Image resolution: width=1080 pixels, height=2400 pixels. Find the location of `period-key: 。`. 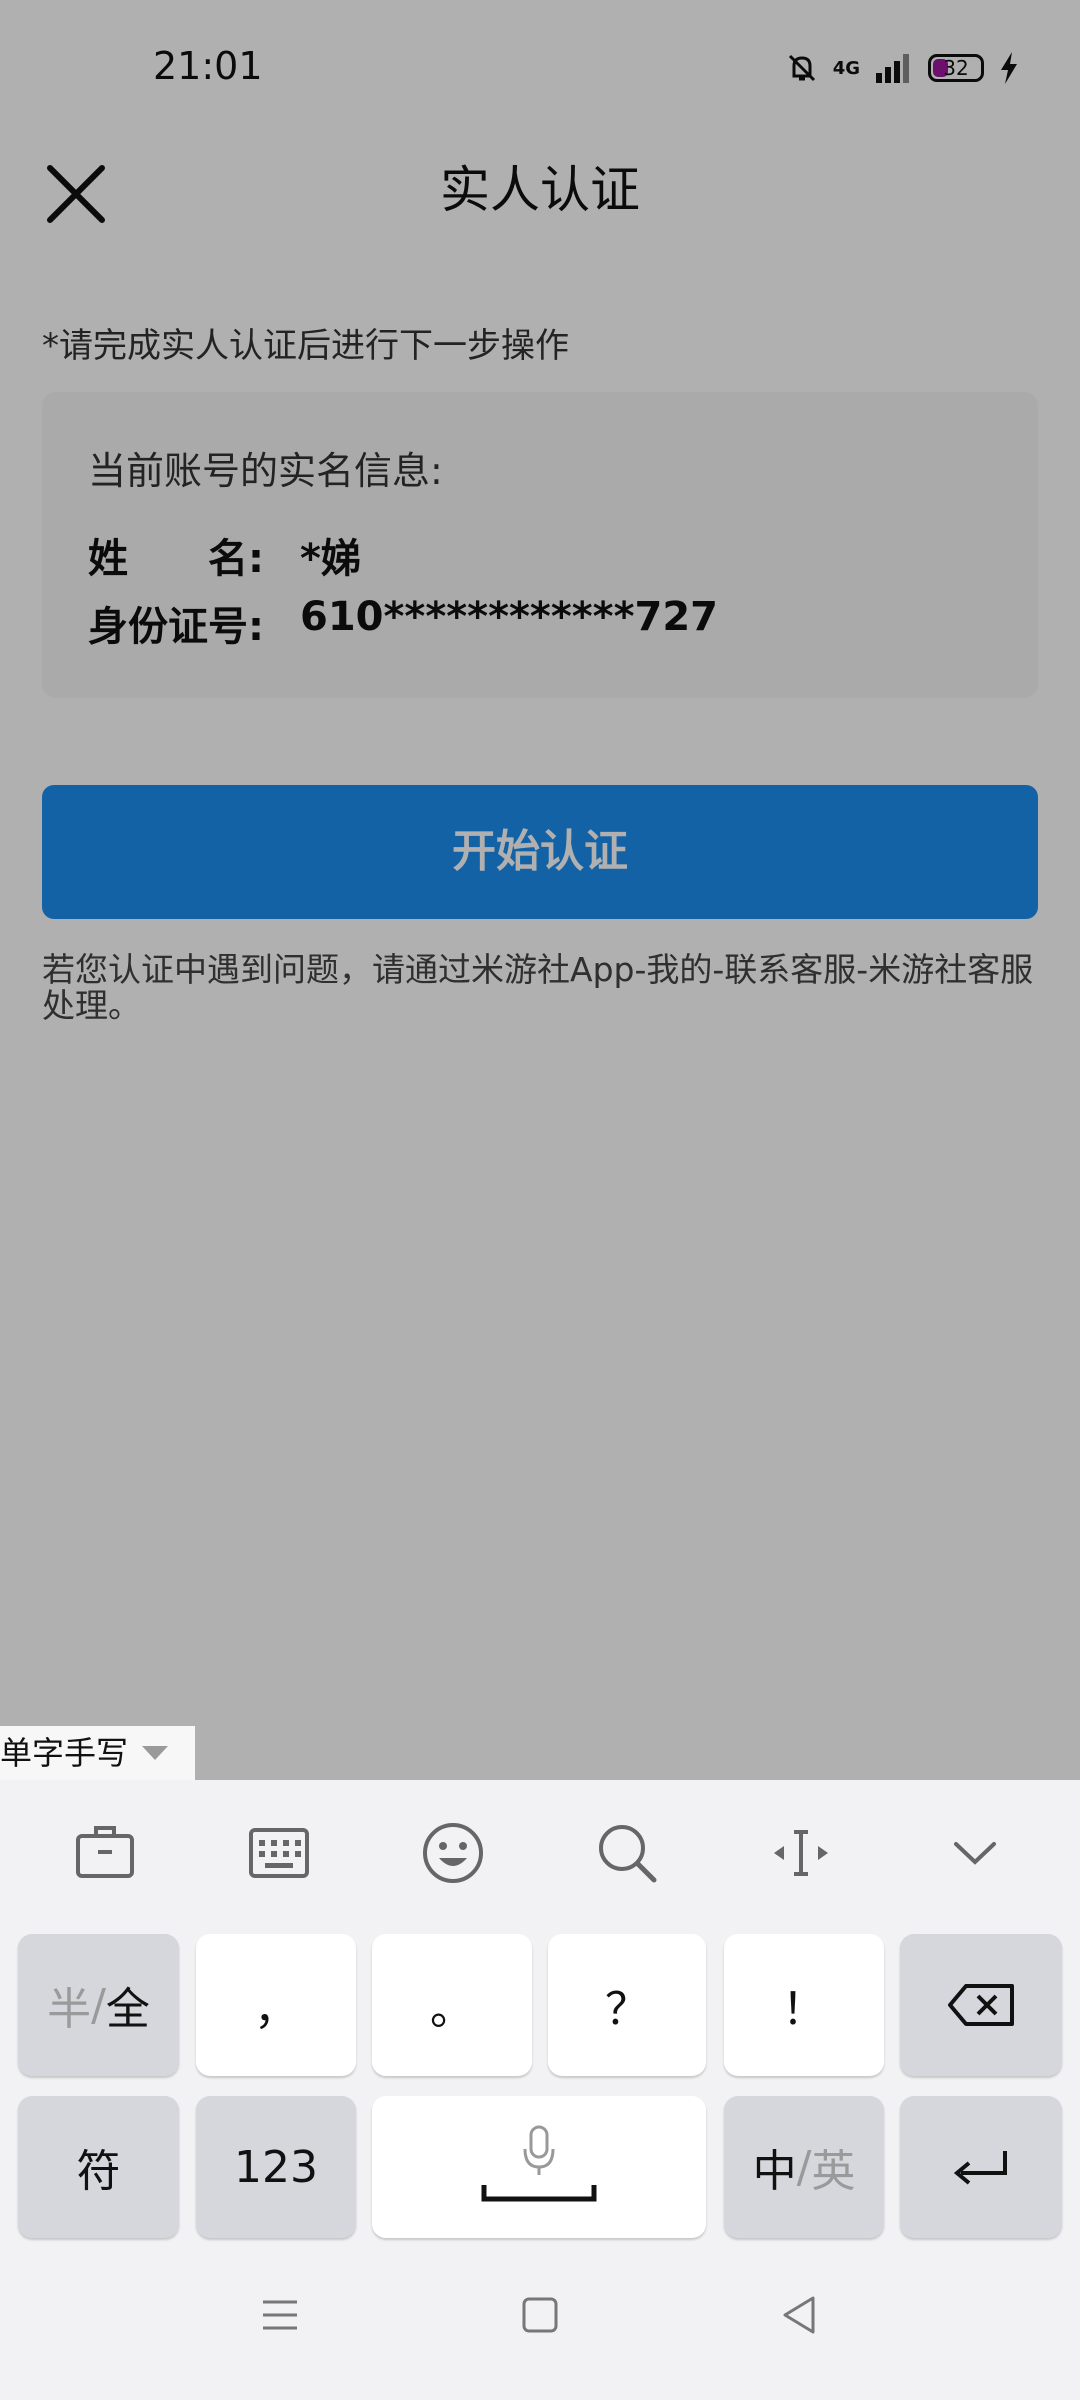

period-key: 。 is located at coordinates (452, 2005).